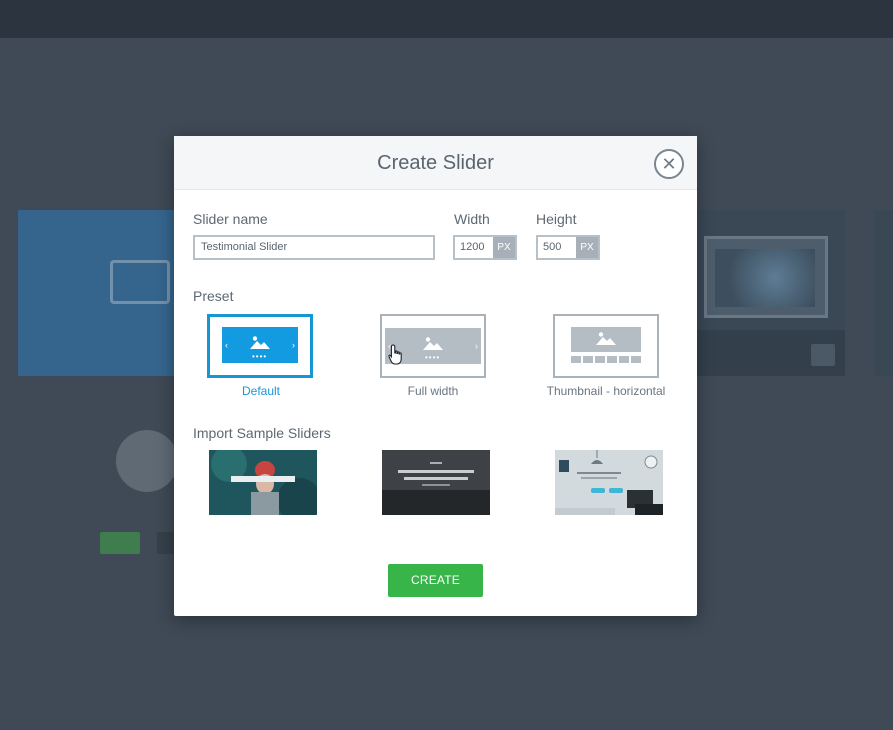 Image resolution: width=893 pixels, height=730 pixels. What do you see at coordinates (147, 461) in the screenshot?
I see `background-avatar` at bounding box center [147, 461].